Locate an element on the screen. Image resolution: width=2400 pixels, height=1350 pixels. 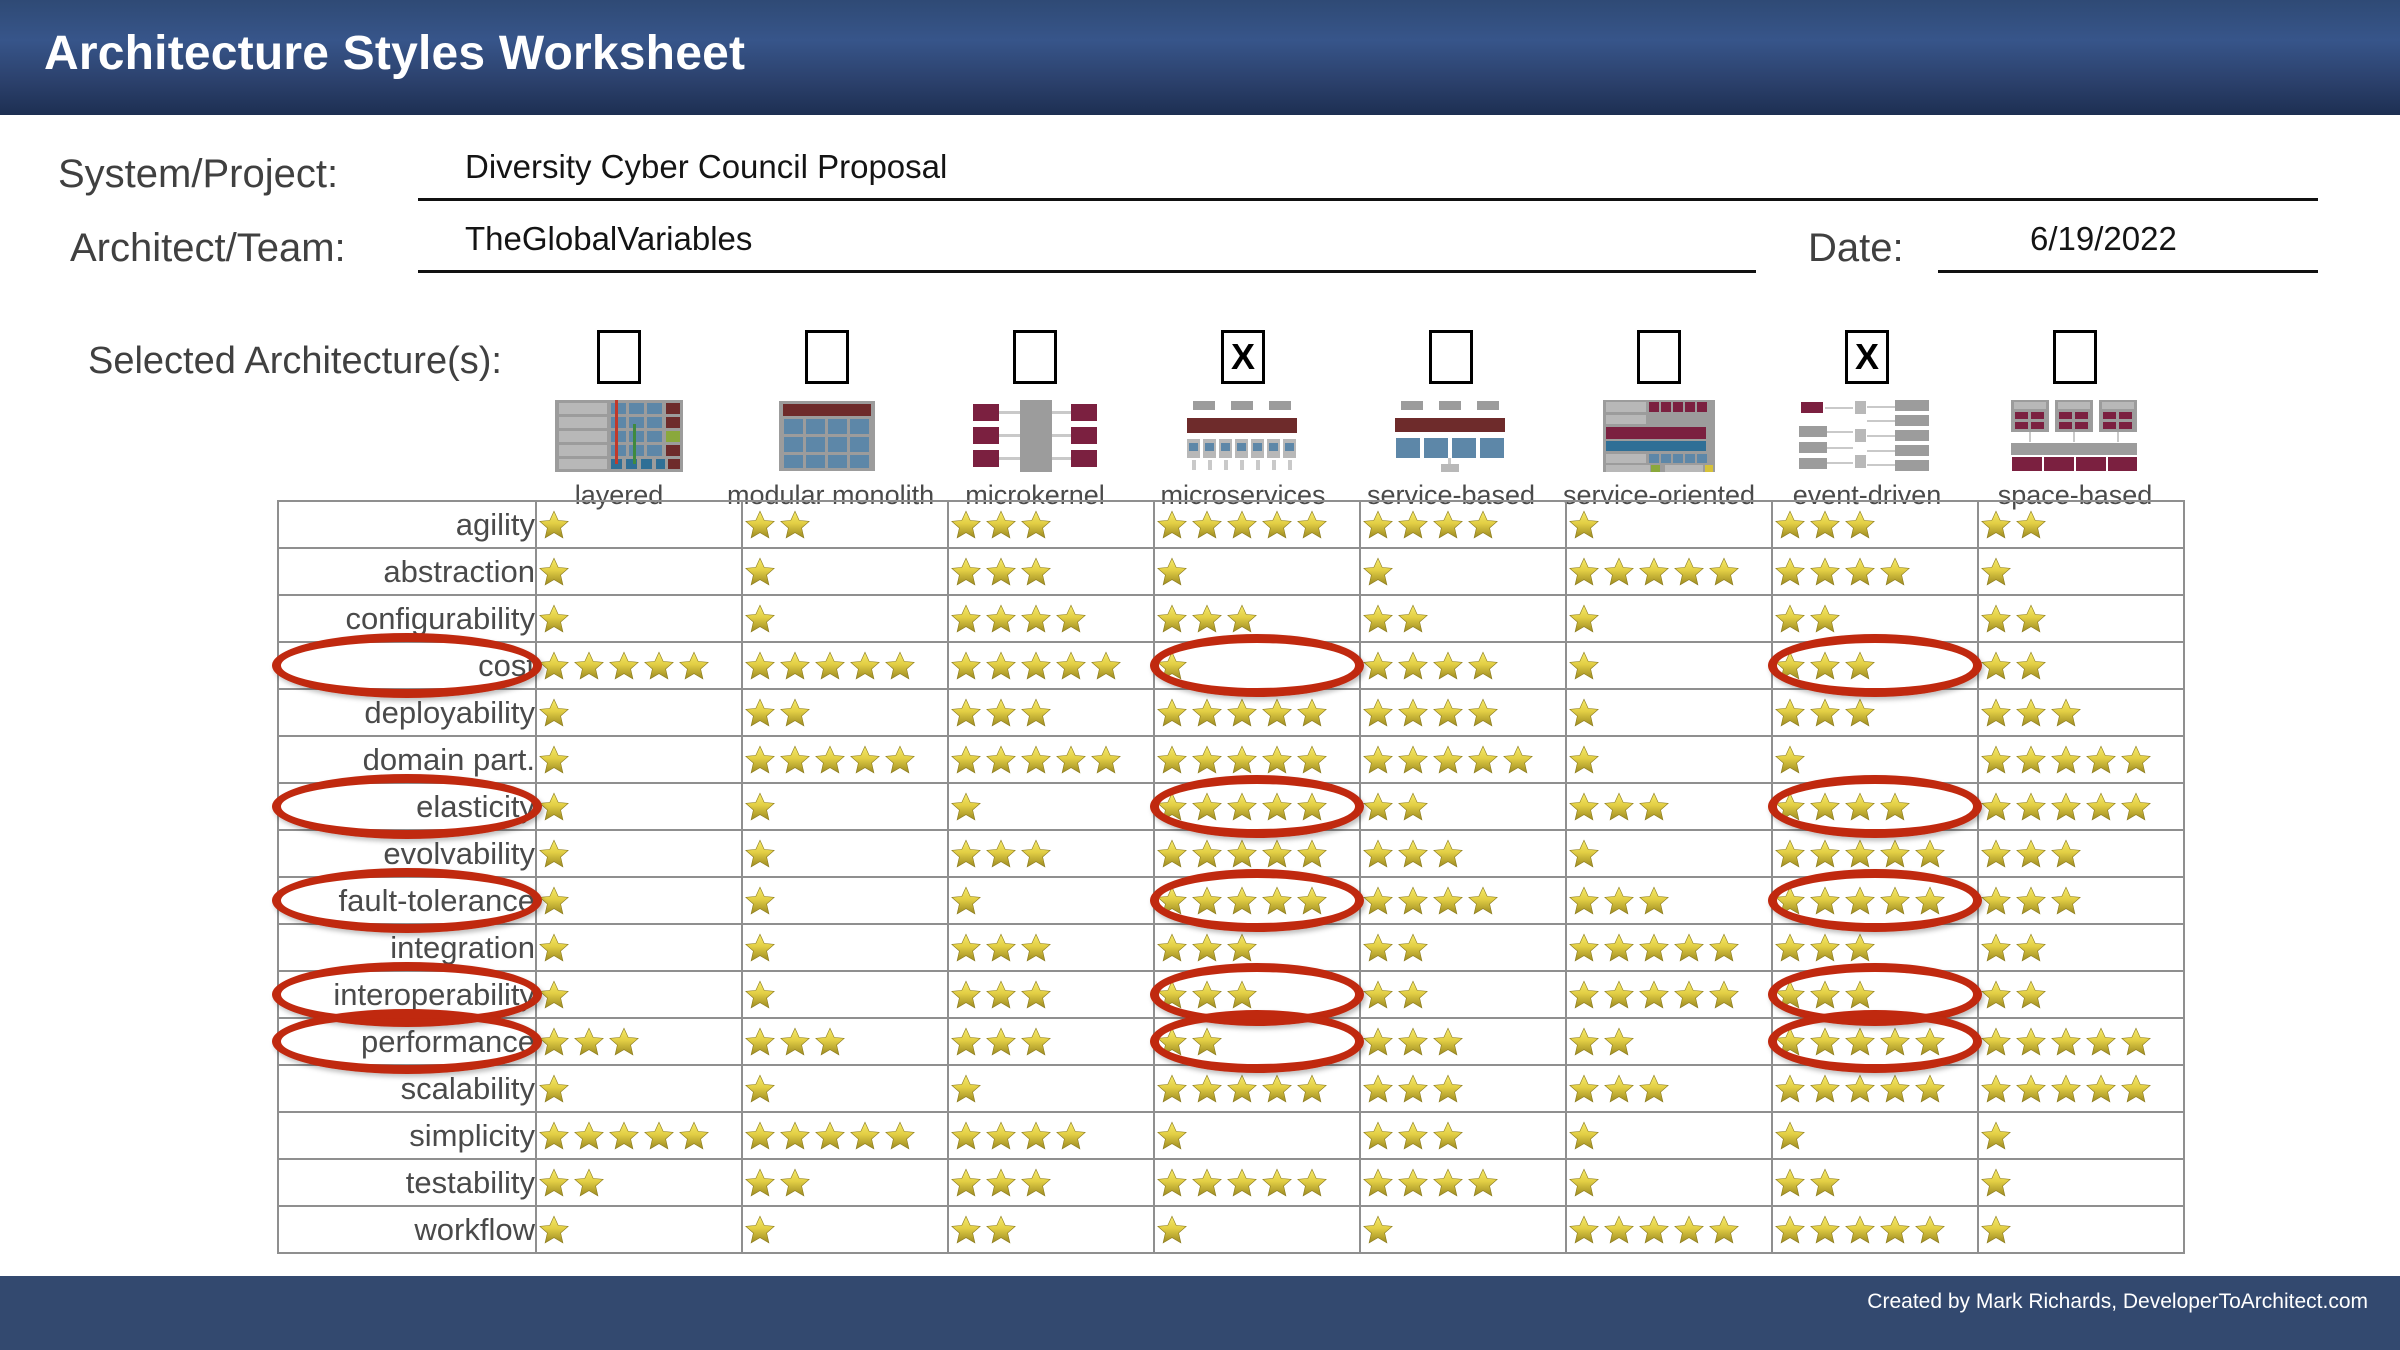
checkbox-layered is located at coordinates (619, 357).